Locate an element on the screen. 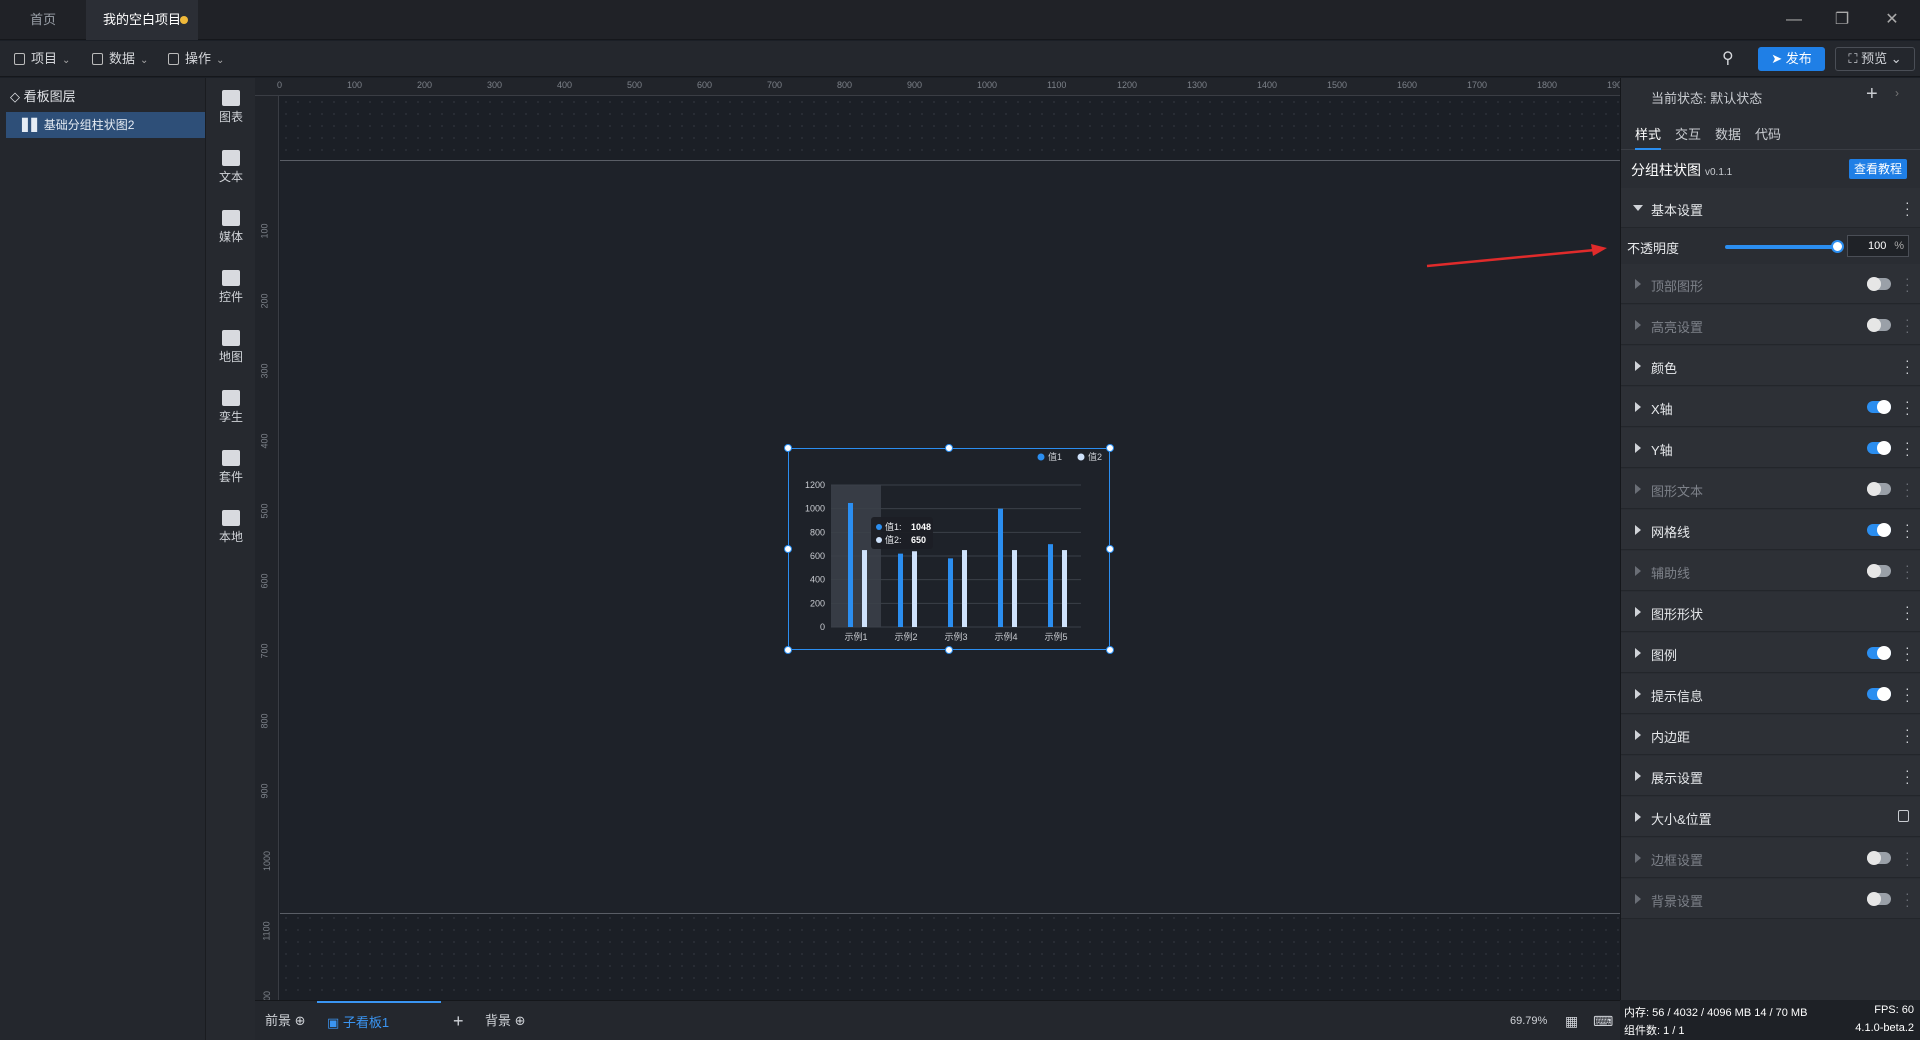 Image resolution: width=1920 pixels, height=1040 pixels. section-item: 网格线 · · · is located at coordinates (1770, 530).